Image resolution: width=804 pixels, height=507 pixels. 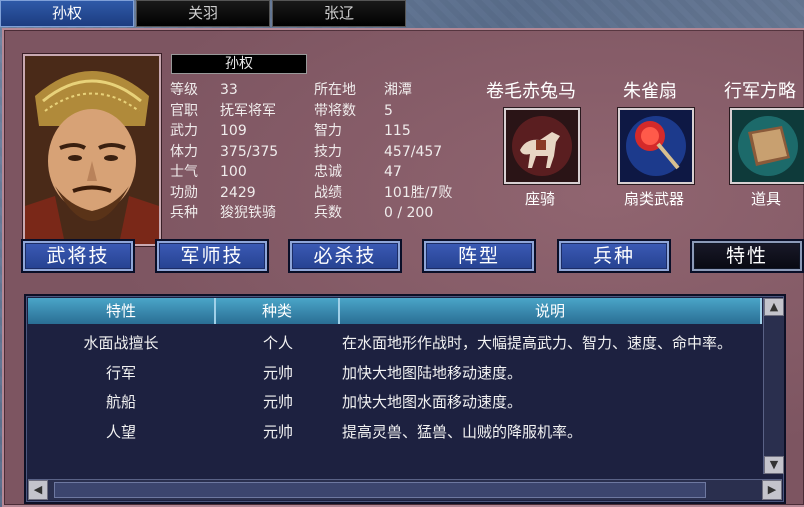 I want to click on troop-type-button: 兵种, so click(x=614, y=256).